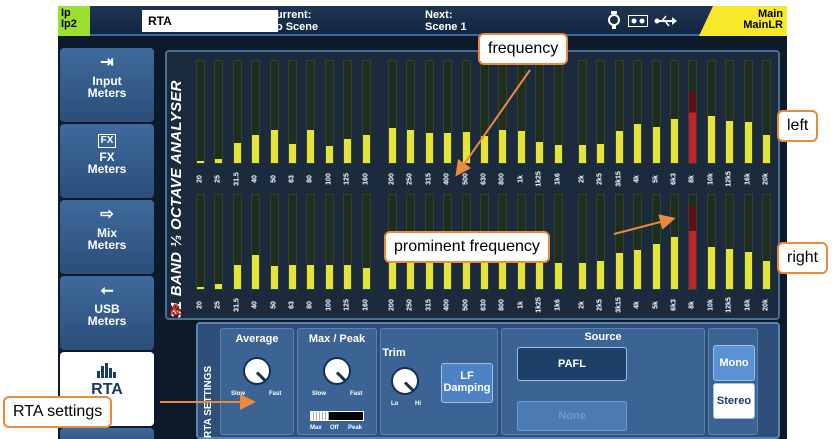 The image size is (835, 439). I want to click on right-freq-label: 160, so click(366, 305).